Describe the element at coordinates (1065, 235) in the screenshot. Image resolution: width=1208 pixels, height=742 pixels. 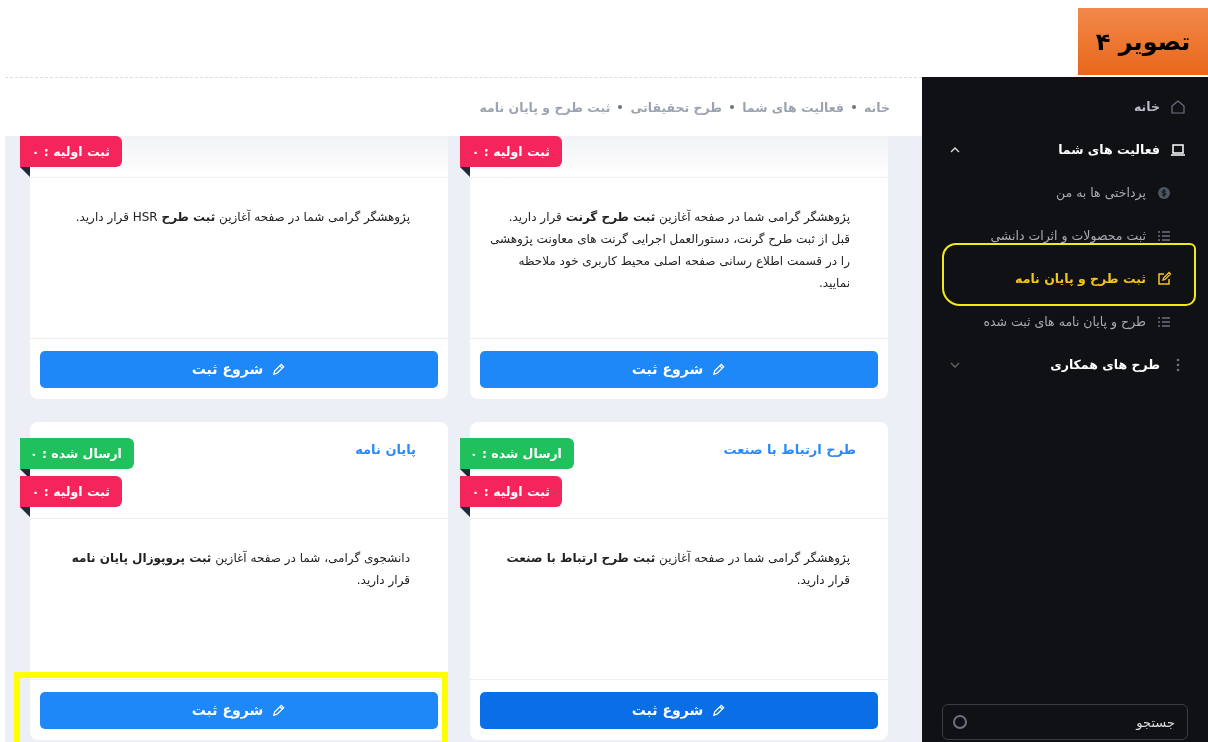
I see `nav-item: ثبت محصولات و اثرات دانشی` at that location.